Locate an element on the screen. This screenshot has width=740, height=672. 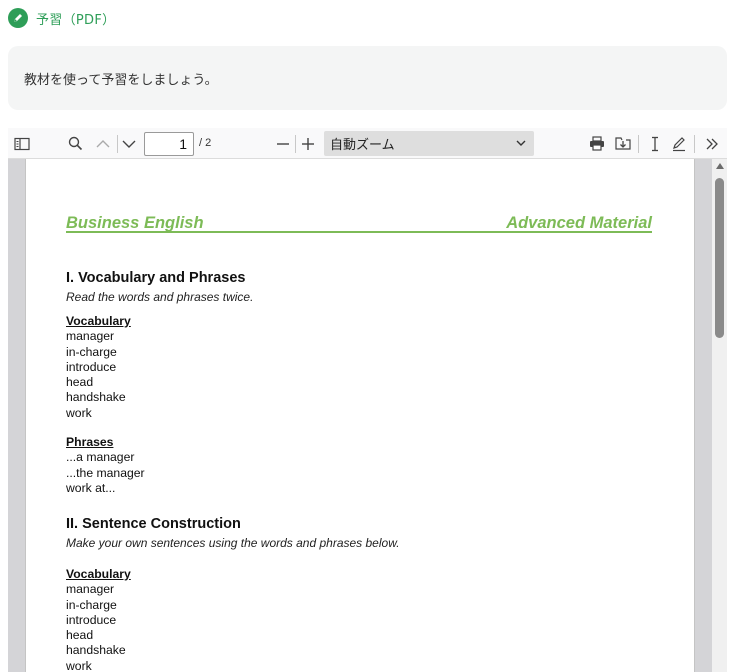
instruction-text: 教材を使って予習をしましょう。 is located at coordinates (121, 80).